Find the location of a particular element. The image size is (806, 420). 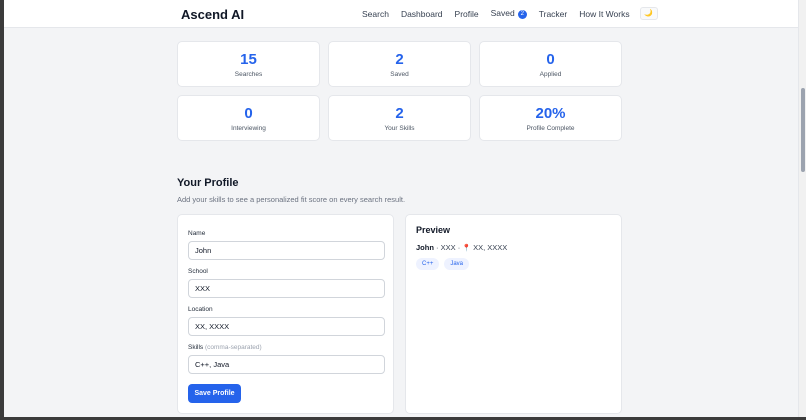

moon-icon: 🌙 is located at coordinates (648, 13).